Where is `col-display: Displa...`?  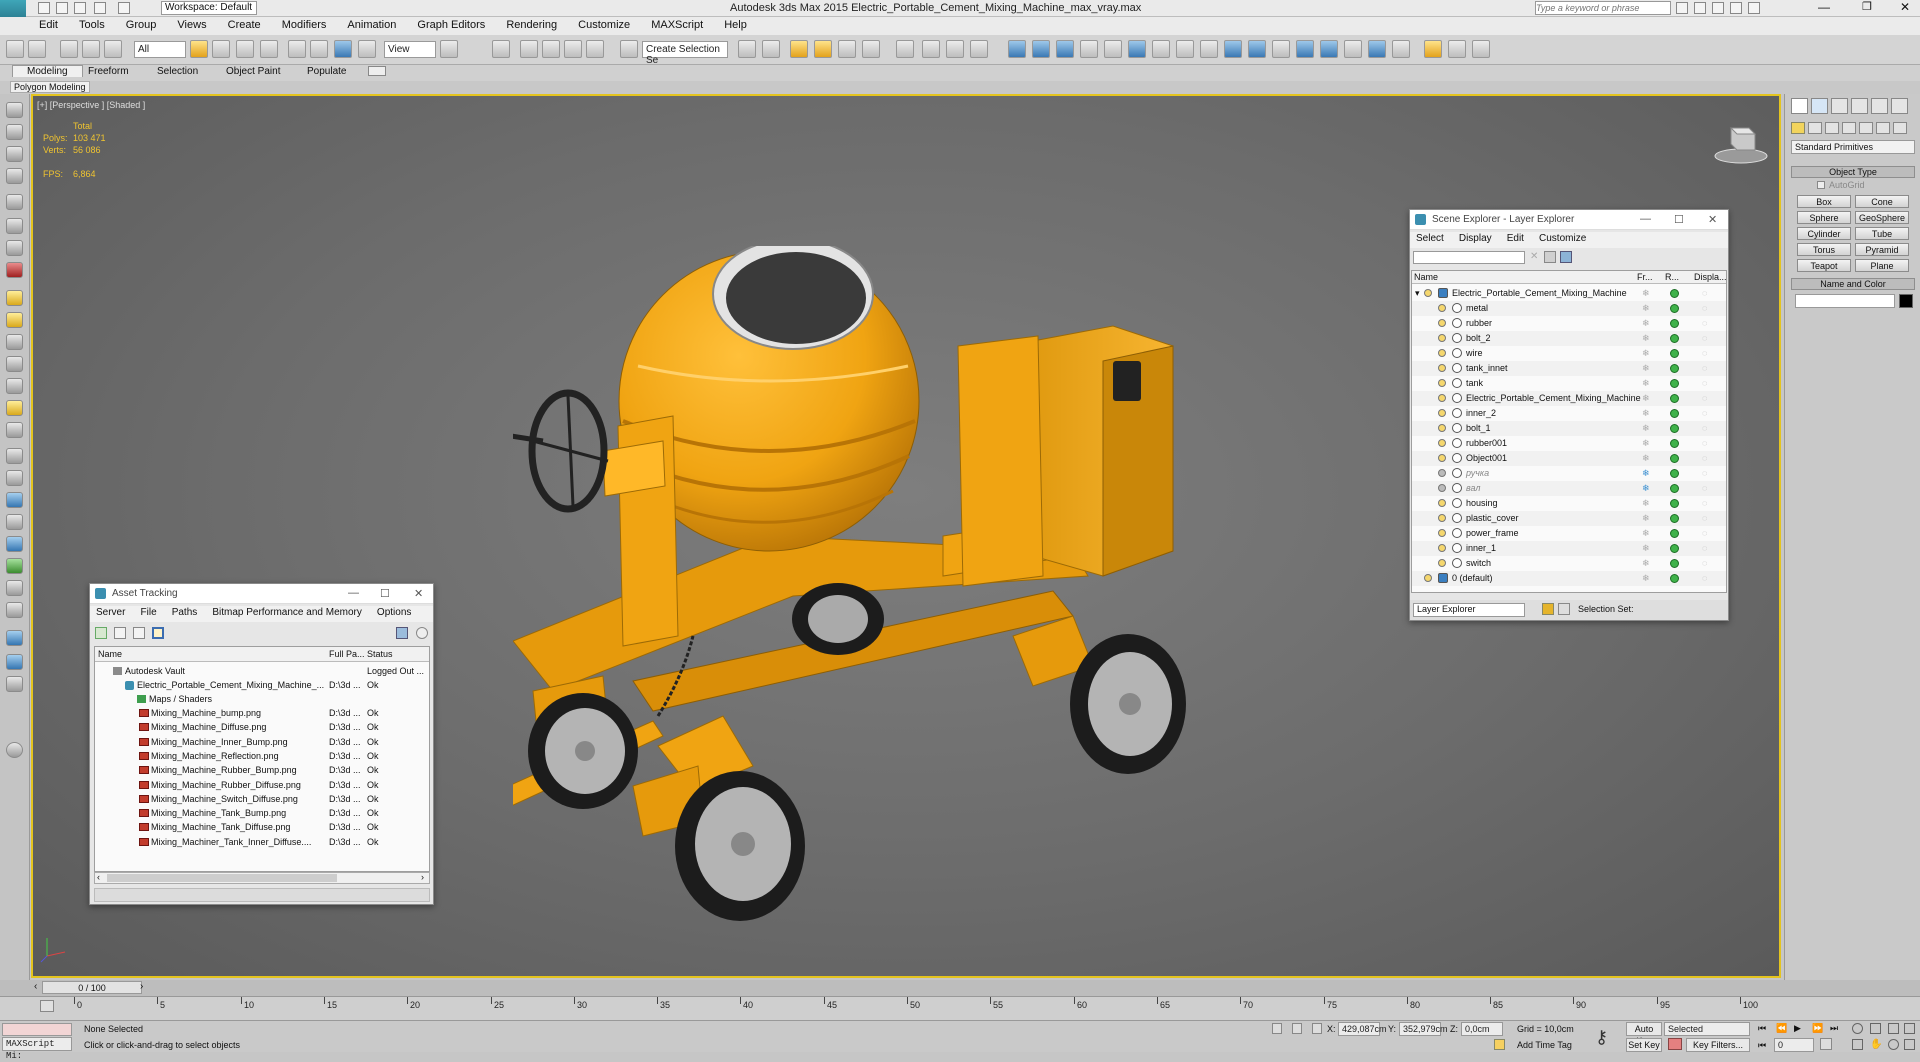 col-display: Displa... is located at coordinates (1710, 277).